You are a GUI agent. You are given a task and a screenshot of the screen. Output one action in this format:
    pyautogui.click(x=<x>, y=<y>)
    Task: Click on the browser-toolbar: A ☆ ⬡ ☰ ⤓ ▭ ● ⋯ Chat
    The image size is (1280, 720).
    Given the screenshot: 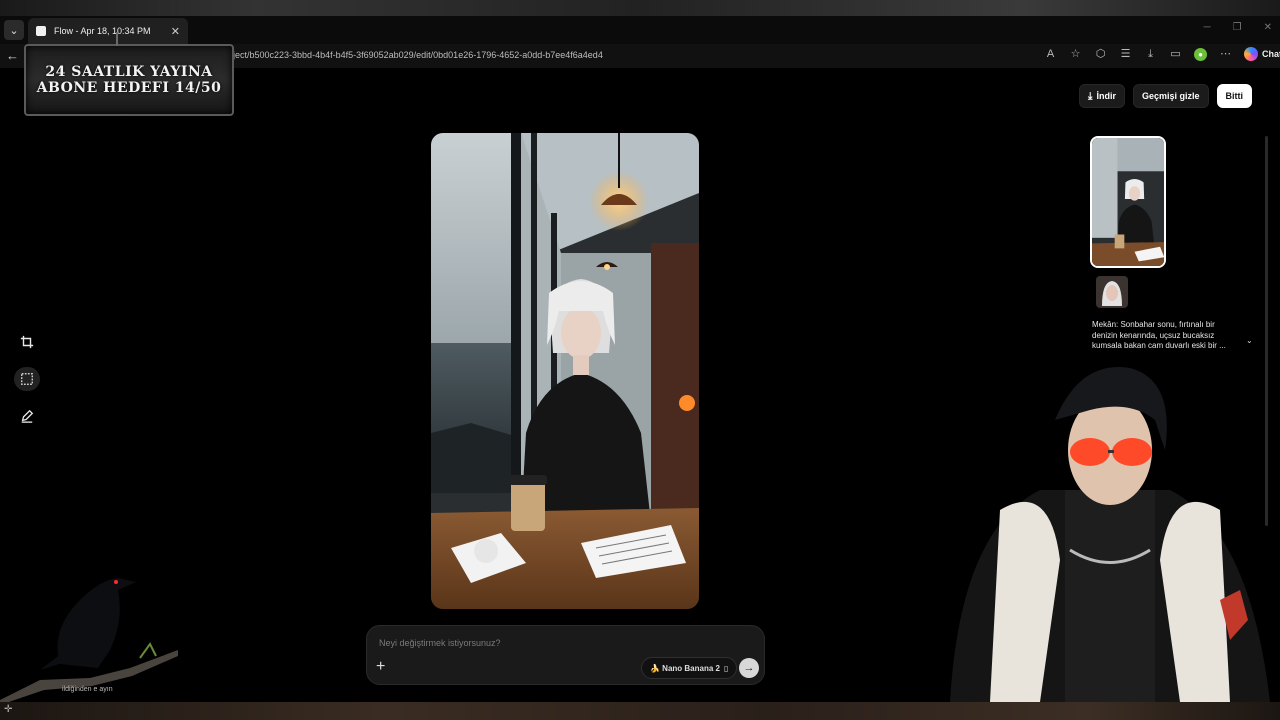 What is the action you would take?
    pyautogui.click(x=1162, y=54)
    